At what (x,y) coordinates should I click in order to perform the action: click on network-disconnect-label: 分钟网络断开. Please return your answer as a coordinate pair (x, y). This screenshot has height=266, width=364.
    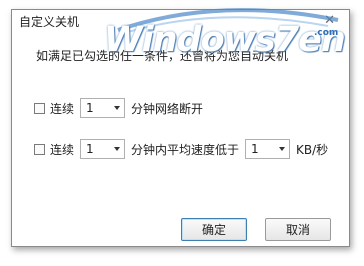
    Looking at the image, I should click on (167, 108).